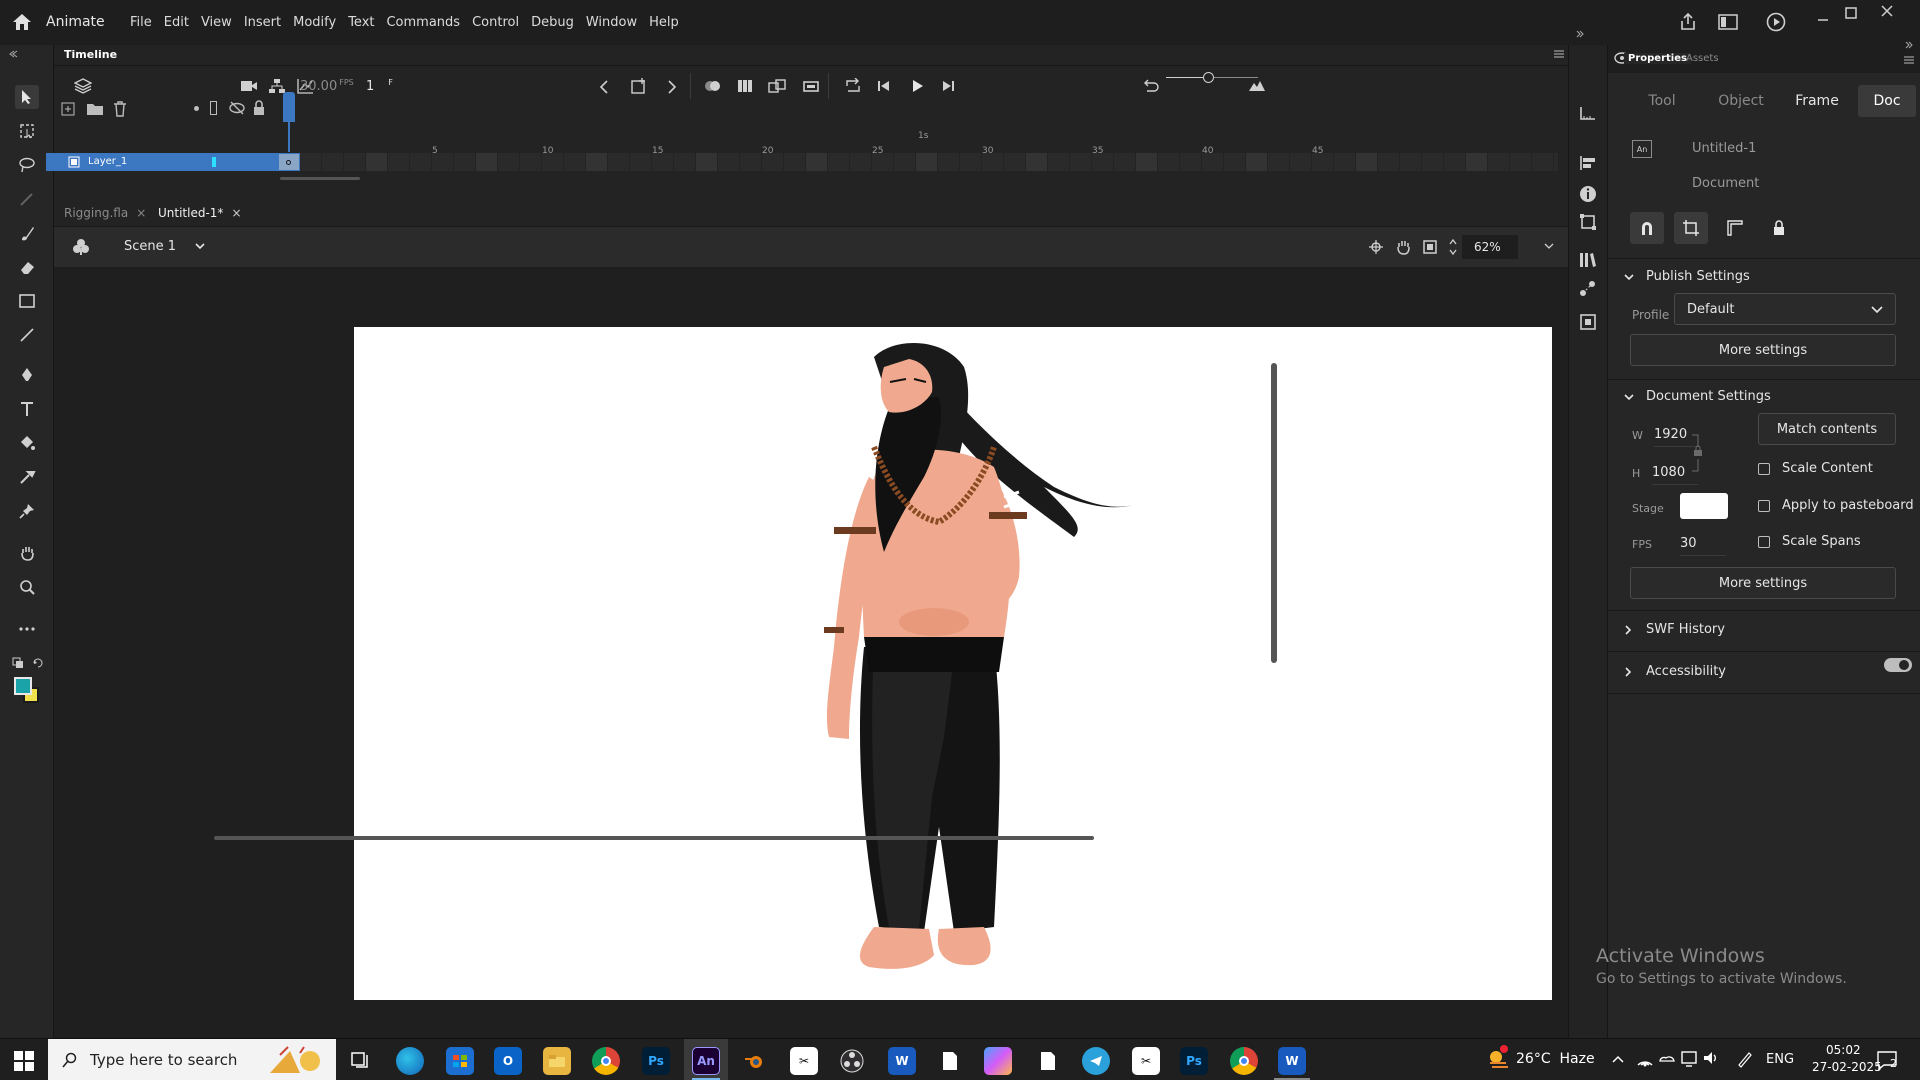 The image size is (1920, 1080). I want to click on keyframe-cell, so click(289, 162).